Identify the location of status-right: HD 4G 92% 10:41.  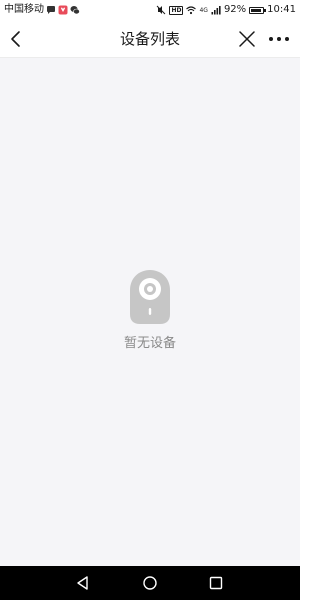
(226, 10).